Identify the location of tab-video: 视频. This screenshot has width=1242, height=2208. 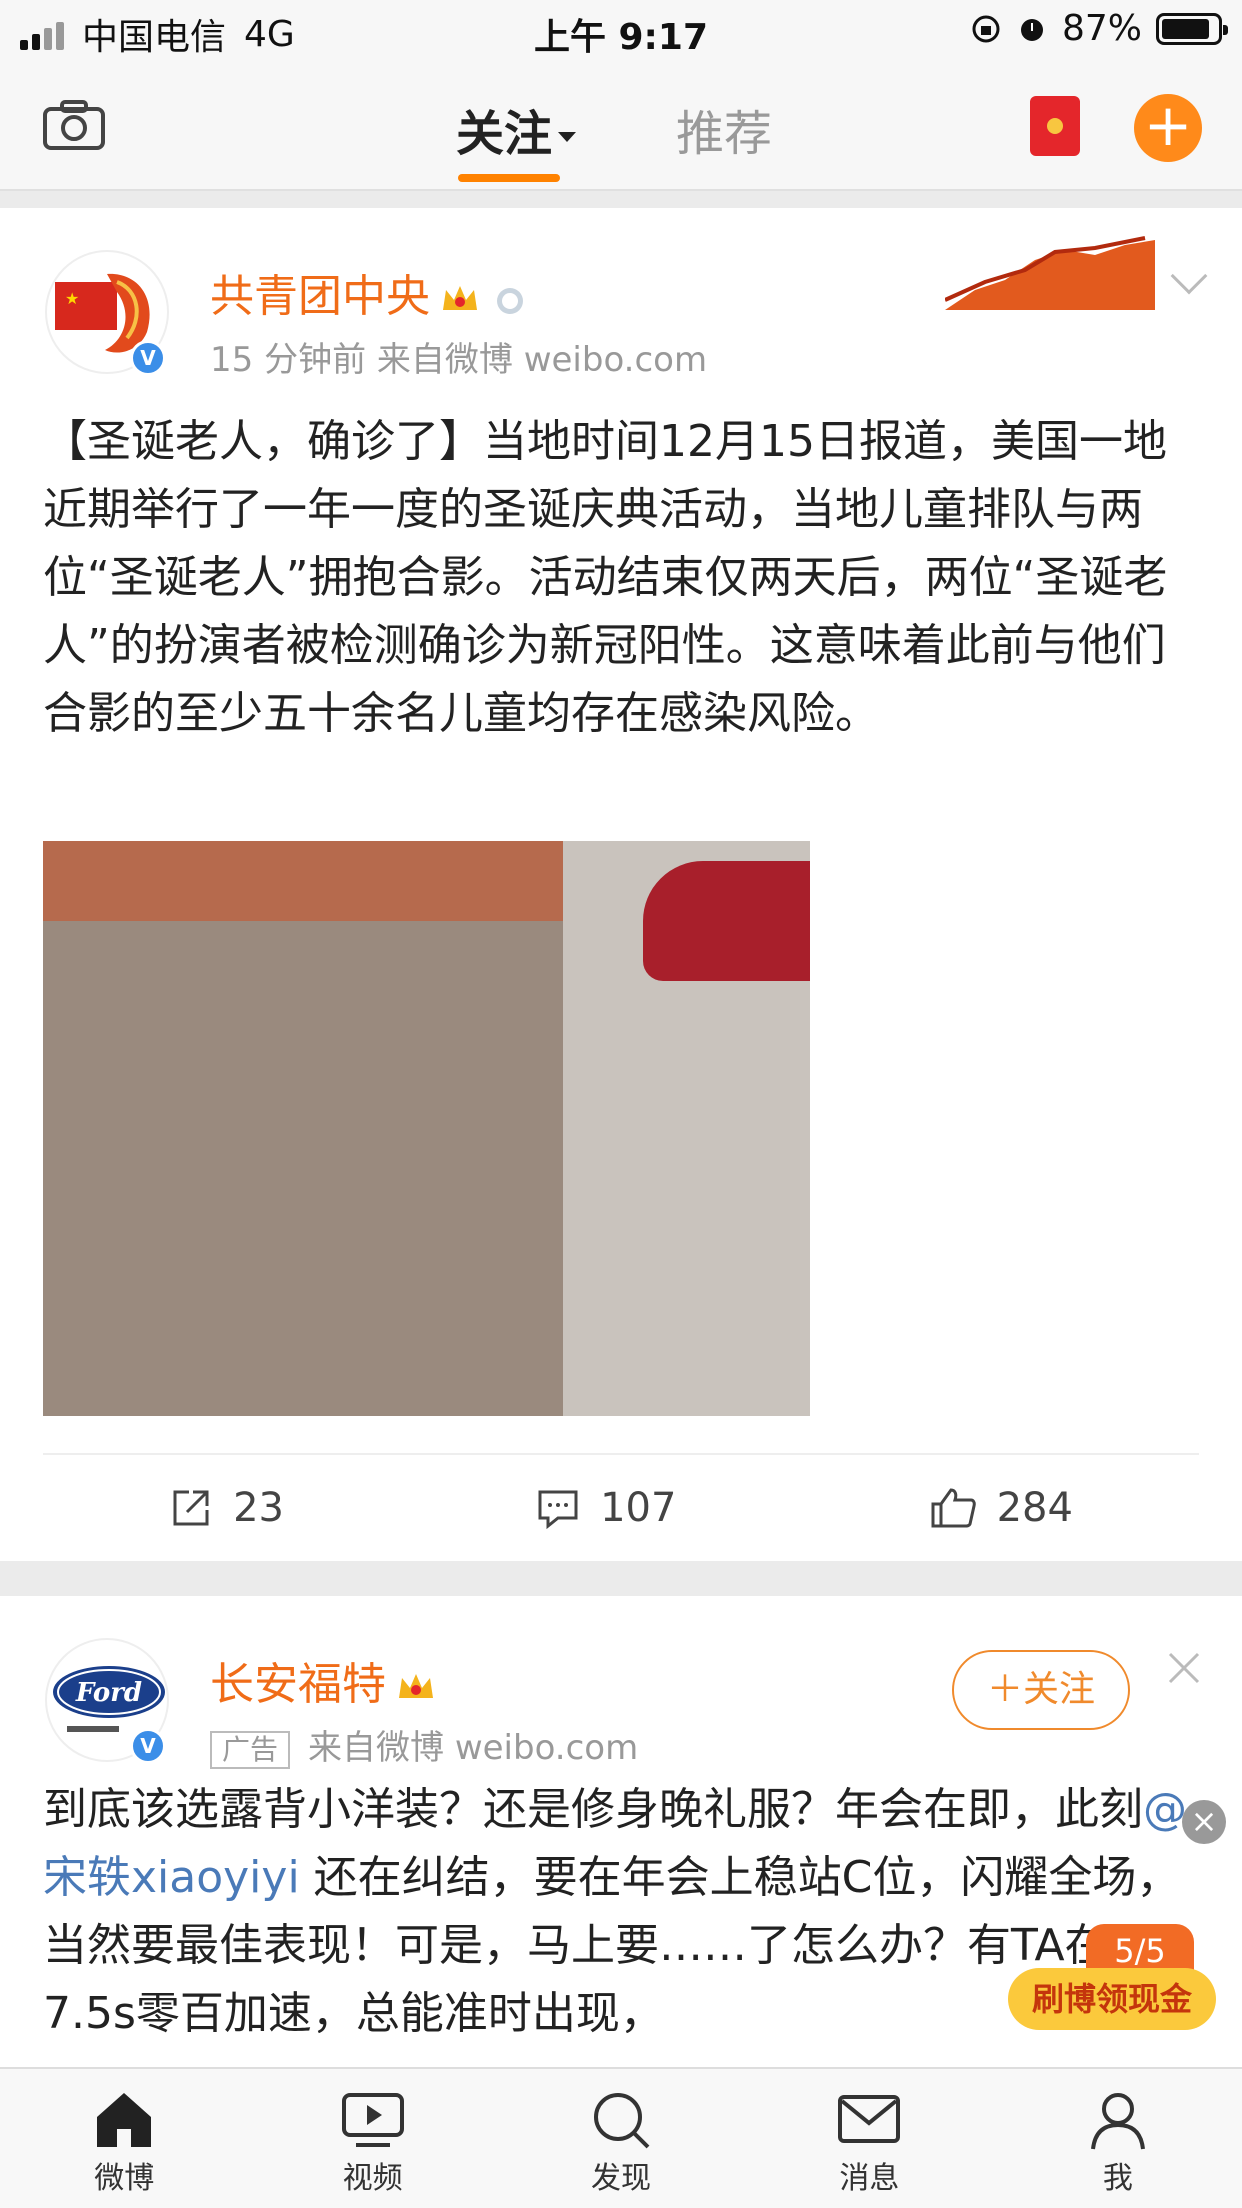
(372, 2138).